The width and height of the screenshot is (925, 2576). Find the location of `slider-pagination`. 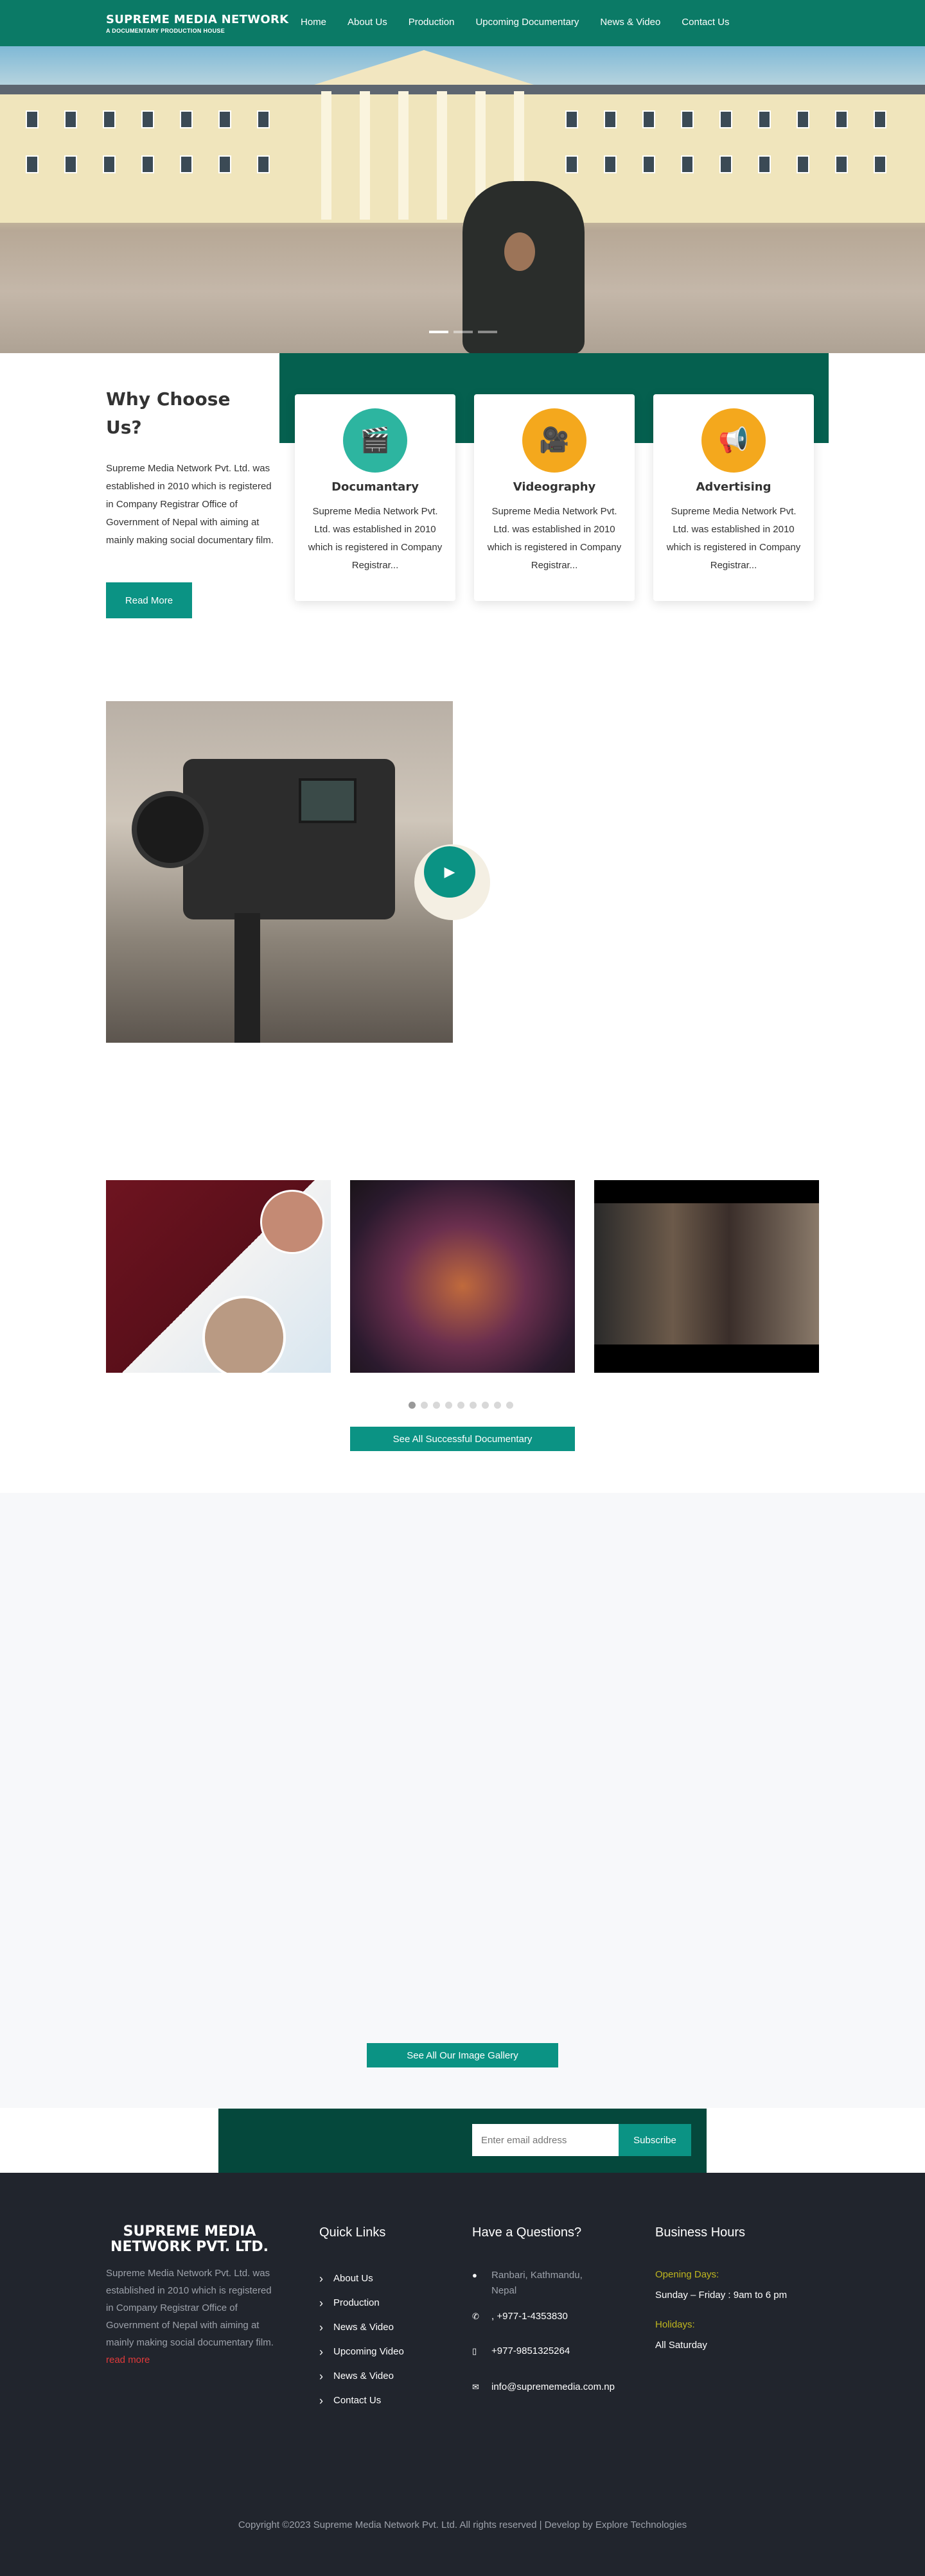

slider-pagination is located at coordinates (463, 332).